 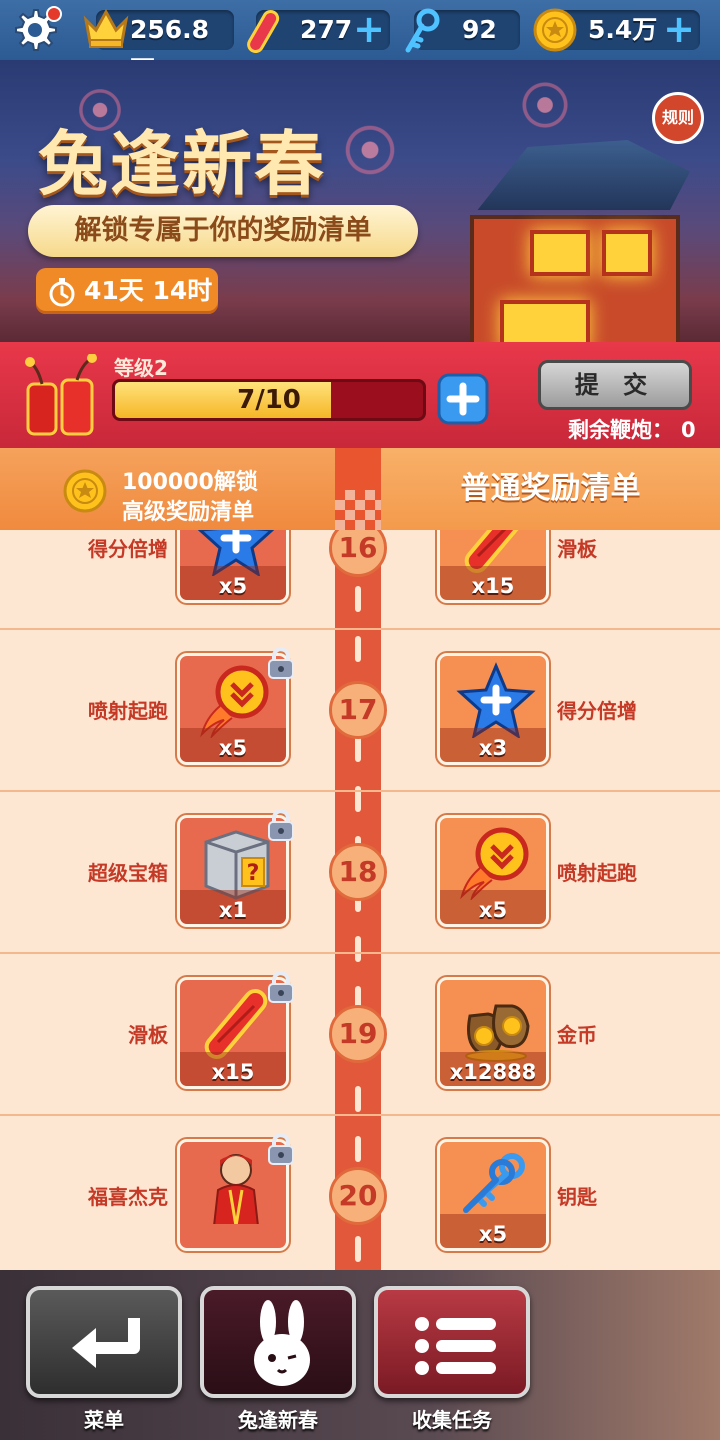 What do you see at coordinates (182, 163) in the screenshot?
I see `event-title: 兔逢新春` at bounding box center [182, 163].